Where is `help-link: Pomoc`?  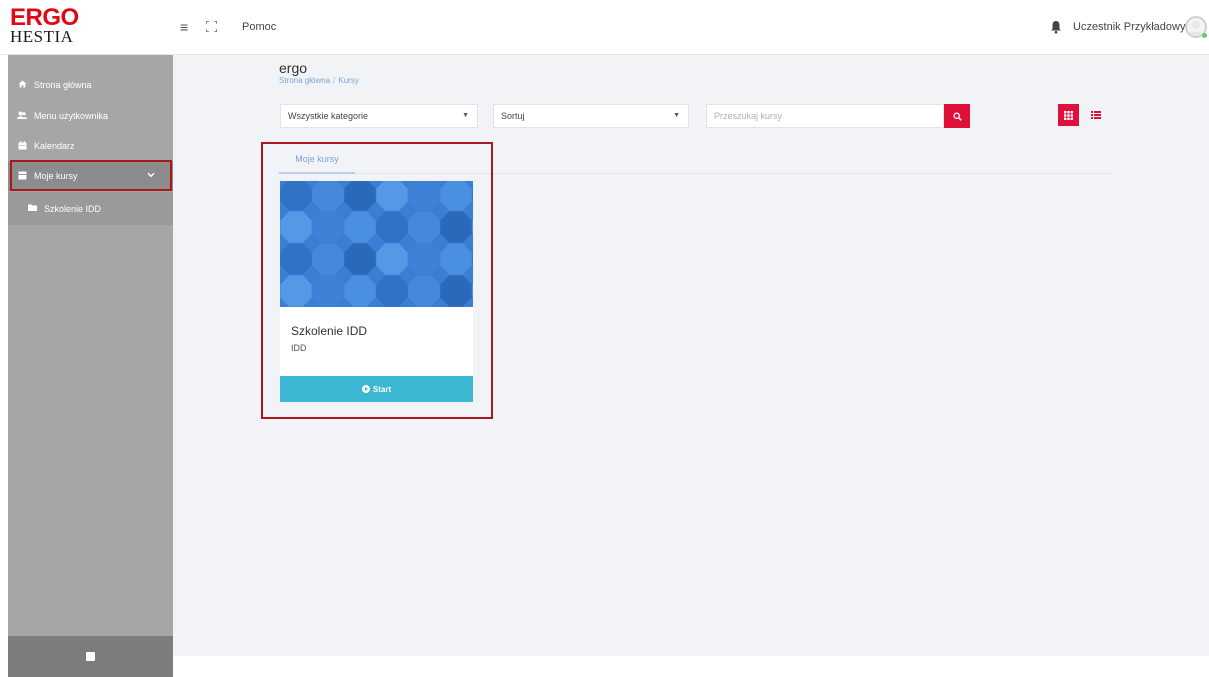
help-link: Pomoc is located at coordinates (259, 27).